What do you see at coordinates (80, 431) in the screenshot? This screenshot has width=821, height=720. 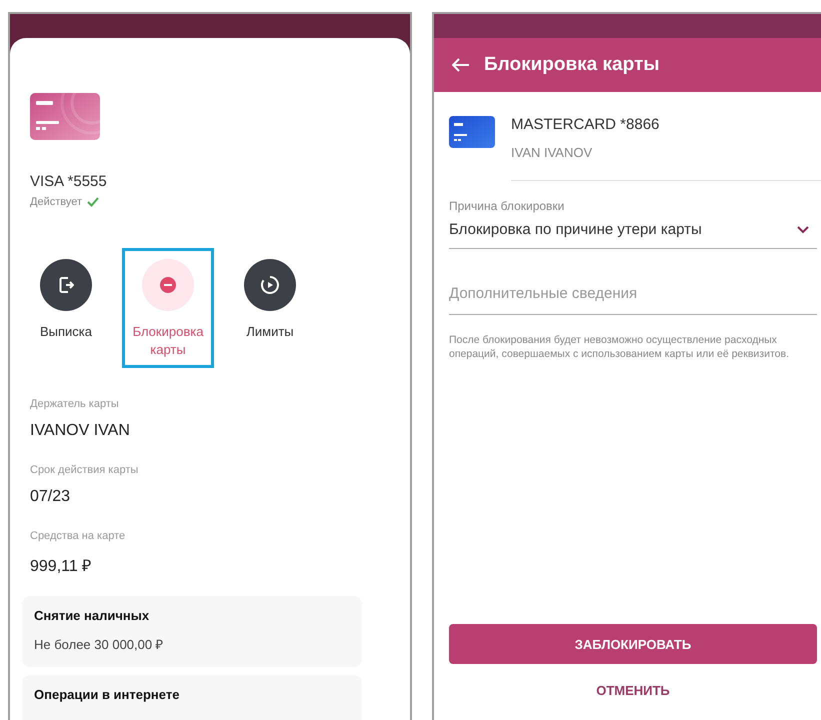 I see `detail-value: IVANOV IVAN` at bounding box center [80, 431].